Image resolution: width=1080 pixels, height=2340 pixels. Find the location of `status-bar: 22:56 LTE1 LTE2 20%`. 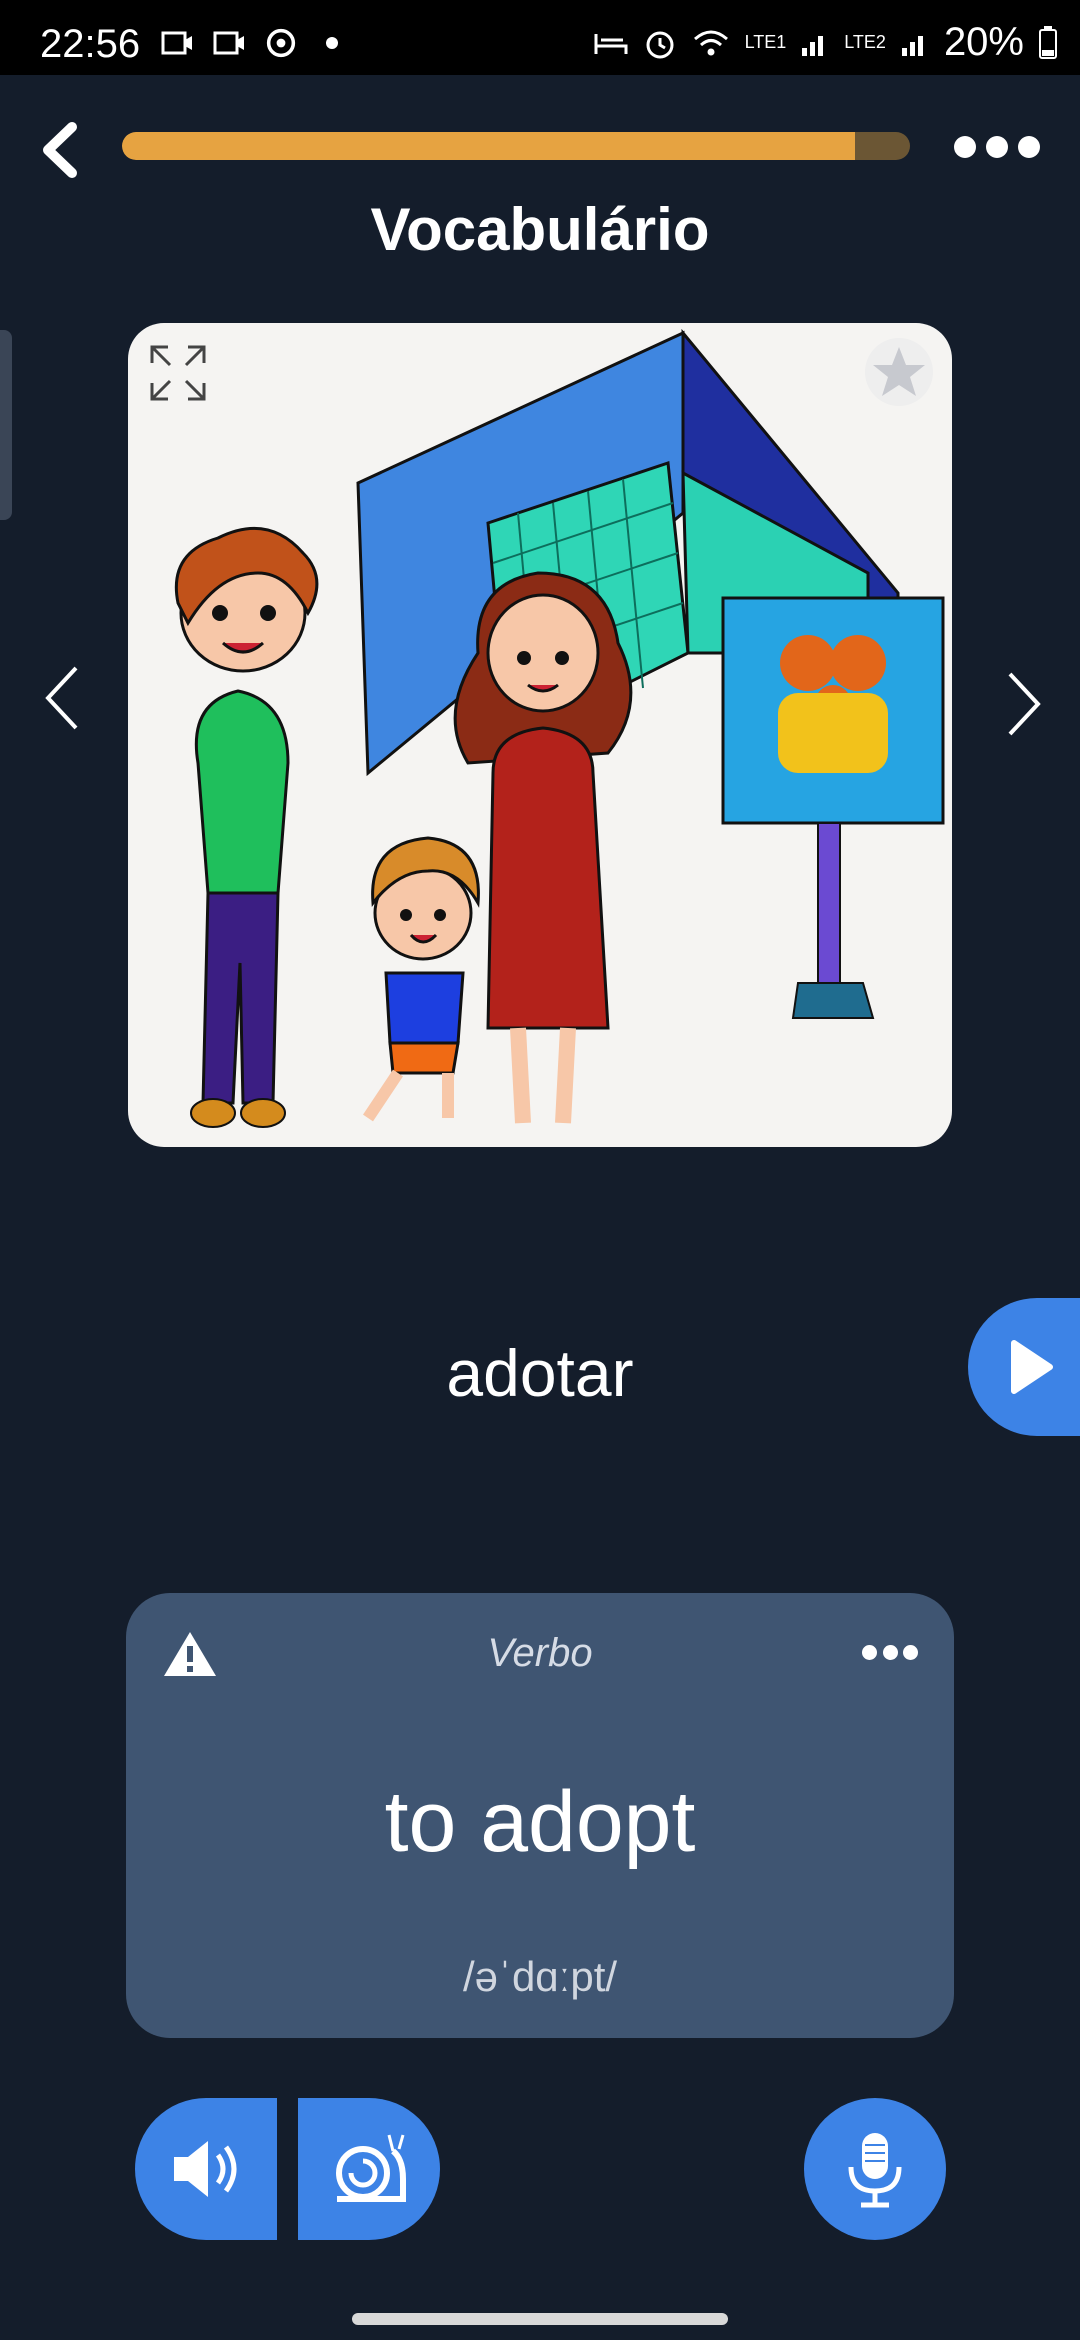

status-bar: 22:56 LTE1 LTE2 20% is located at coordinates (540, 37).